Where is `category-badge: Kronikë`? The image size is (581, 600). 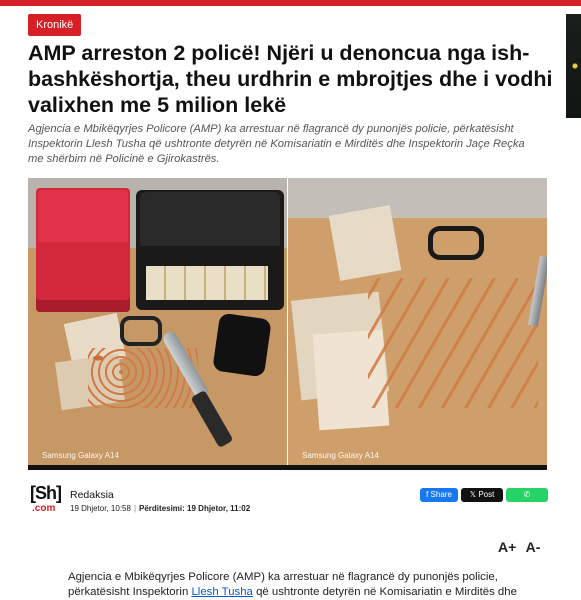 category-badge: Kronikë is located at coordinates (55, 25).